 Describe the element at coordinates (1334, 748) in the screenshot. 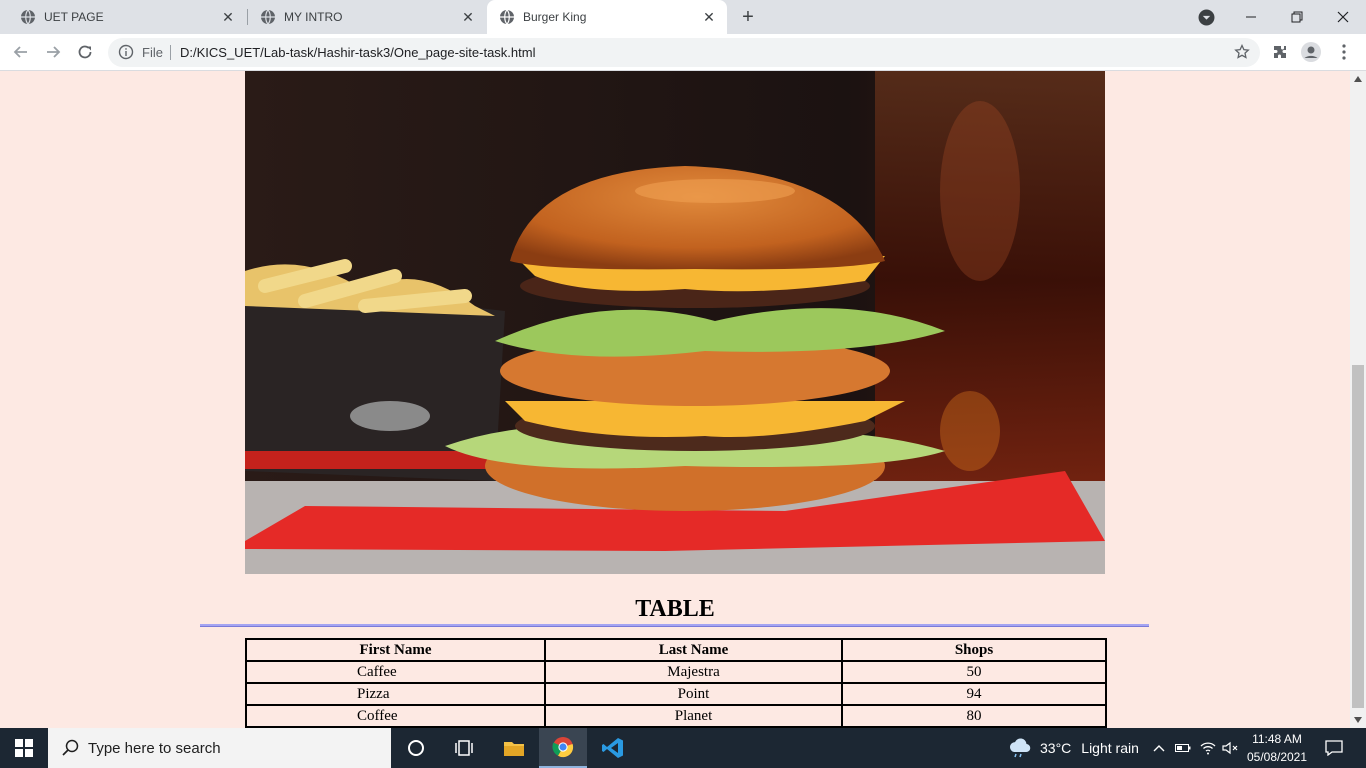

I see `notifications-icon` at that location.